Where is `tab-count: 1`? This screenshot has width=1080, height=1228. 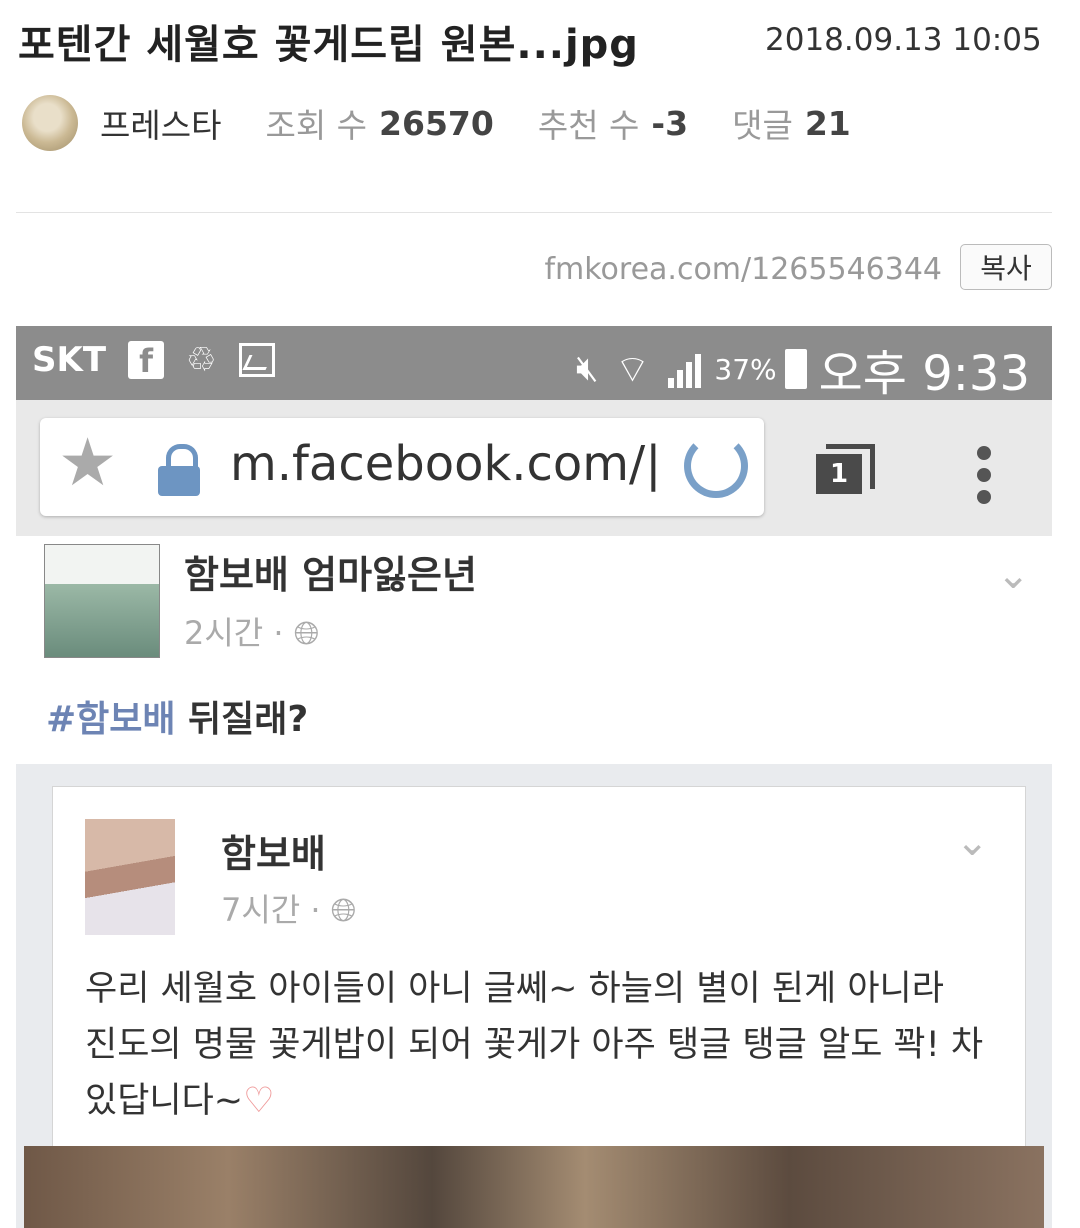
tab-count: 1 is located at coordinates (839, 474).